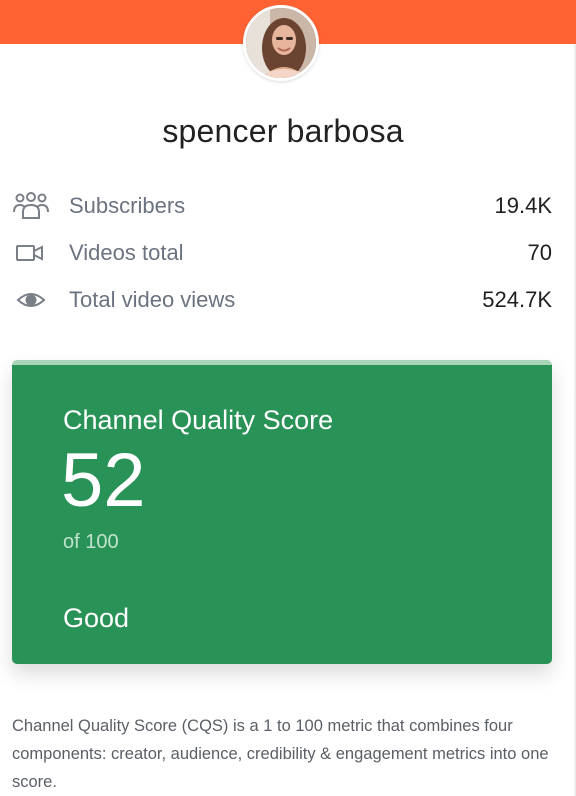 The image size is (576, 796). Describe the element at coordinates (31, 206) in the screenshot. I see `users-icon` at that location.